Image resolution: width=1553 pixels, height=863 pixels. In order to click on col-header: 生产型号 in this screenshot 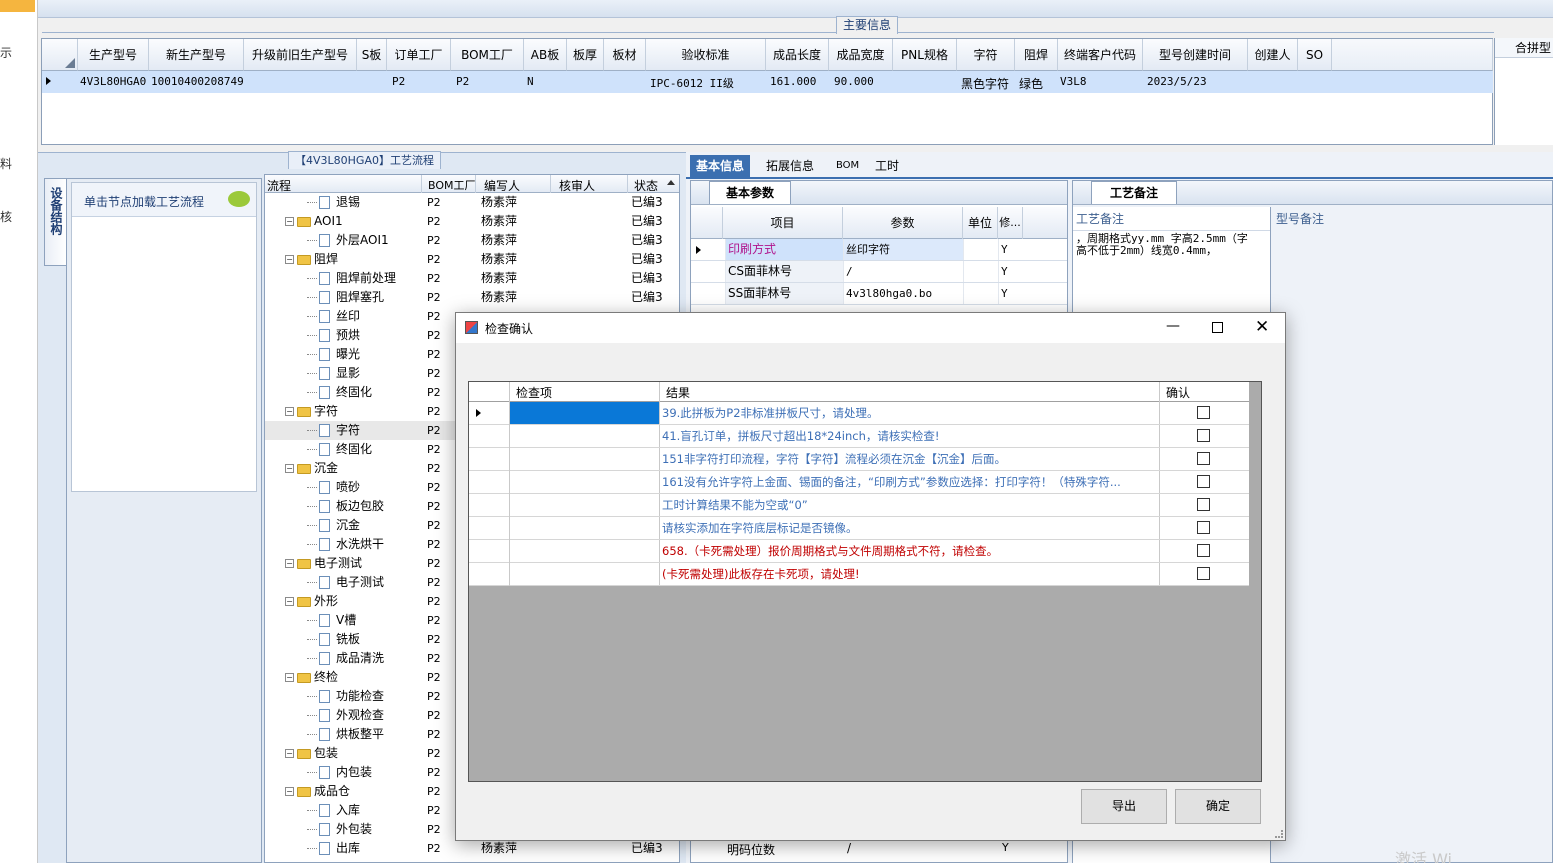, I will do `click(113, 55)`.